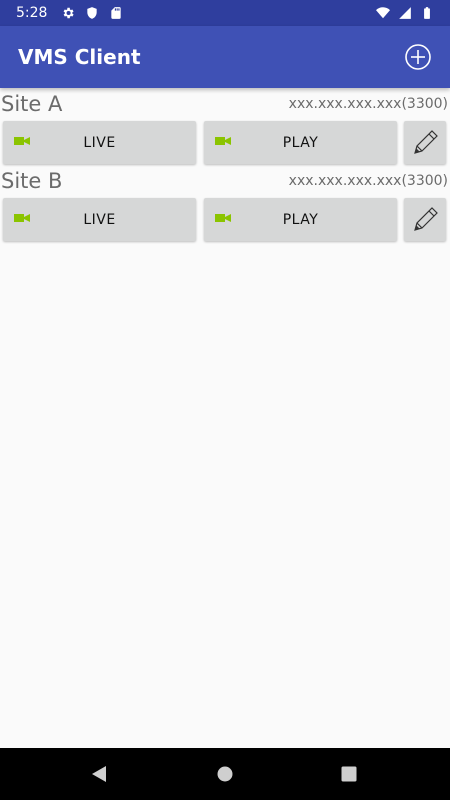  Describe the element at coordinates (99, 774) in the screenshot. I see `back-icon` at that location.